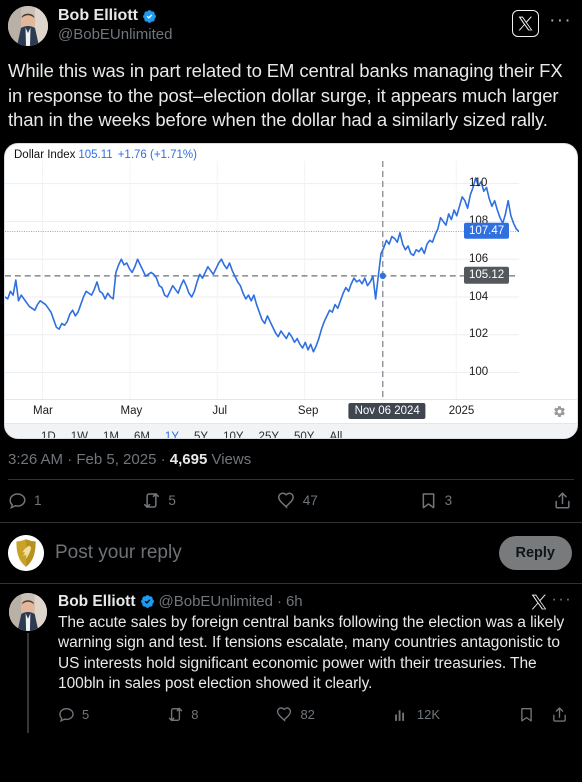 This screenshot has width=582, height=782. What do you see at coordinates (271, 553) in the screenshot?
I see `reply-input: Post your reply` at bounding box center [271, 553].